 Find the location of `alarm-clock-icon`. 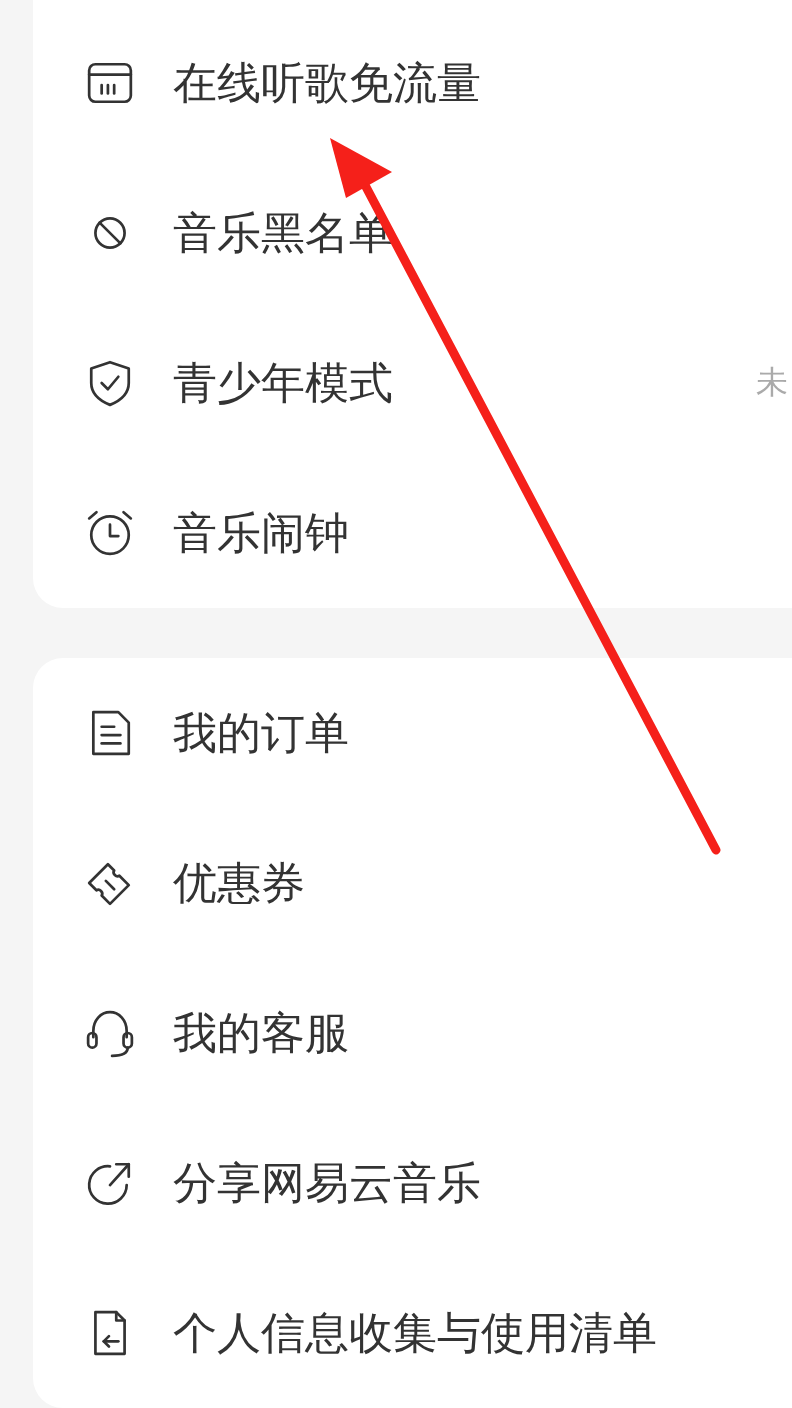

alarm-clock-icon is located at coordinates (110, 533).